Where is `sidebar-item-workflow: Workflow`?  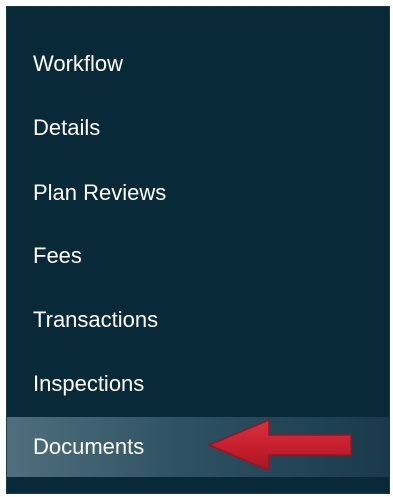 sidebar-item-workflow: Workflow is located at coordinates (198, 64).